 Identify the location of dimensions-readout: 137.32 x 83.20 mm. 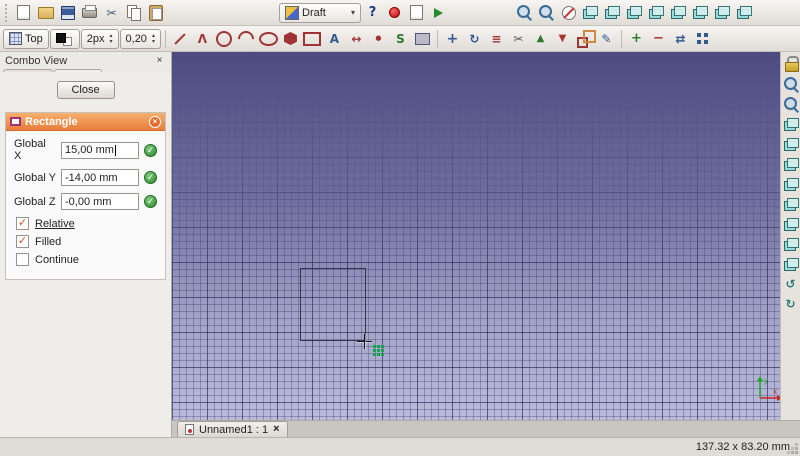
(742, 447).